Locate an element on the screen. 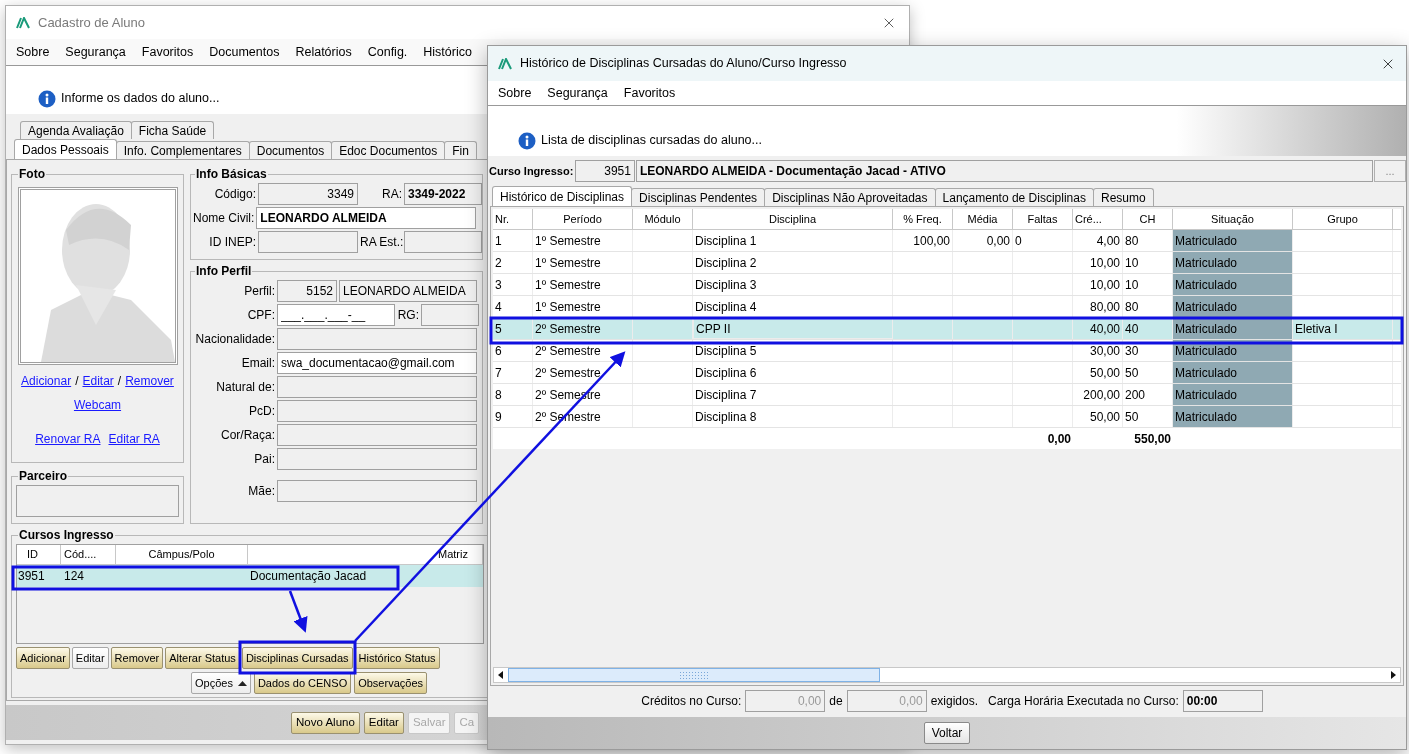 The width and height of the screenshot is (1409, 754). menu-item: Histórico is located at coordinates (447, 52).